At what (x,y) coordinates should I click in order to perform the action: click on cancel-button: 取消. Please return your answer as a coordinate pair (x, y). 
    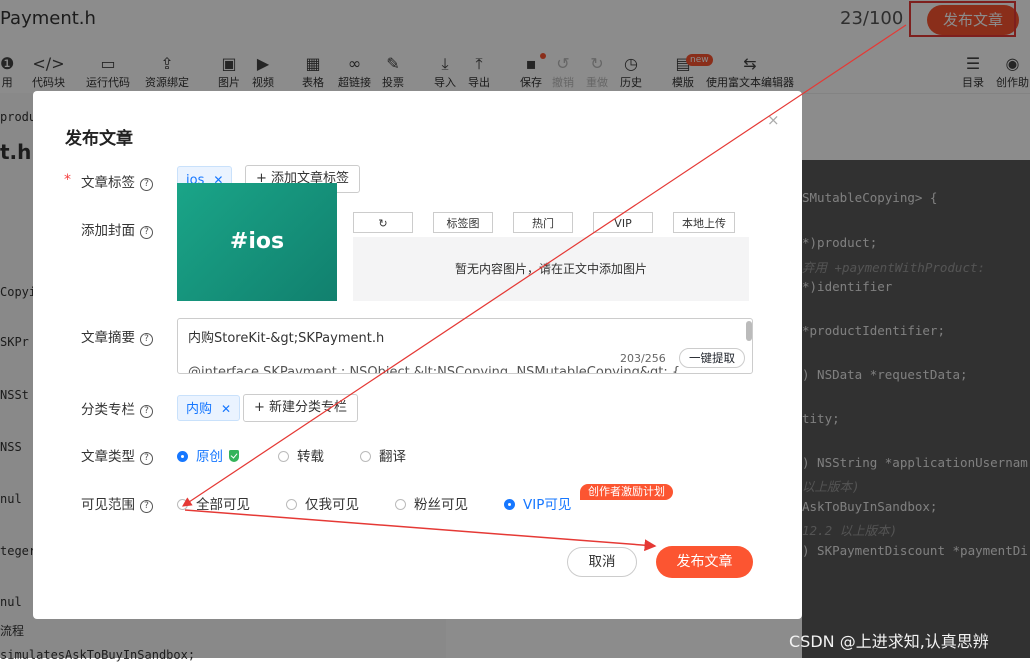
    Looking at the image, I should click on (602, 562).